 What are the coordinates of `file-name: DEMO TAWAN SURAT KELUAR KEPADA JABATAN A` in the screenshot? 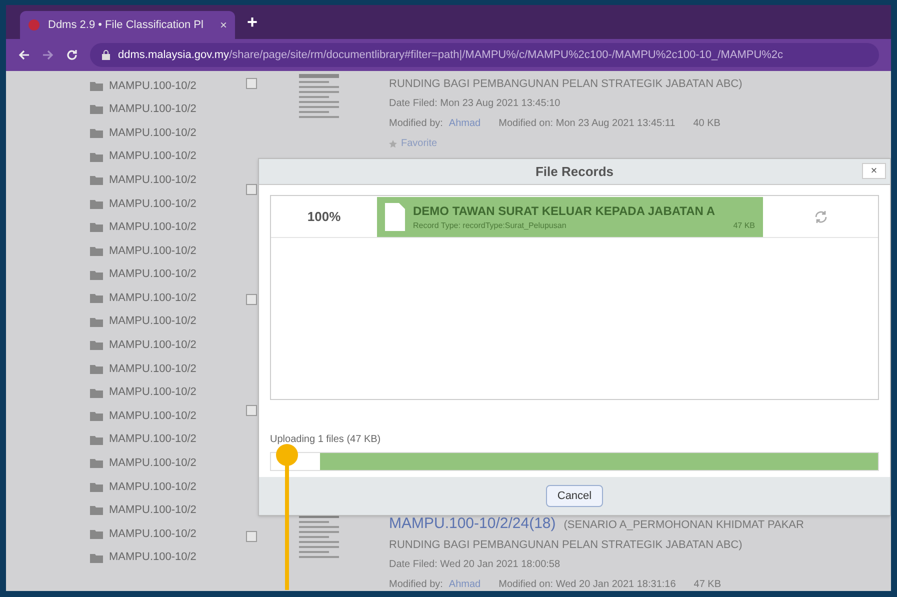 It's located at (564, 211).